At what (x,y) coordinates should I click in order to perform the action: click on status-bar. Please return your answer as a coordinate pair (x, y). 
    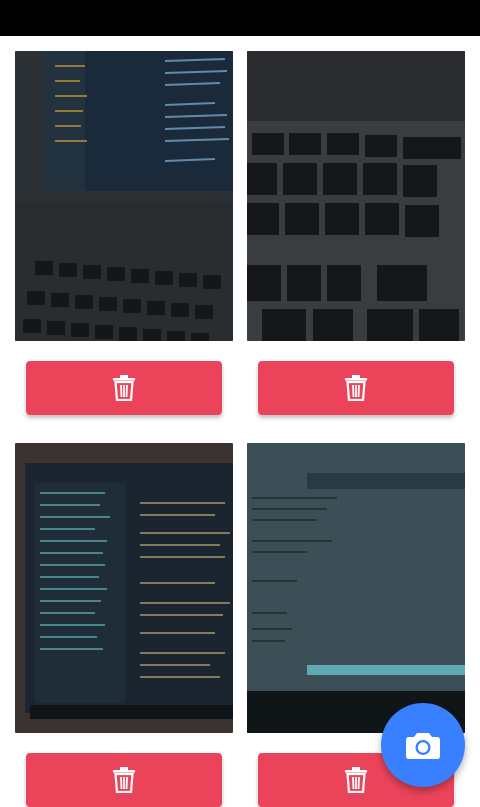
    Looking at the image, I should click on (240, 18).